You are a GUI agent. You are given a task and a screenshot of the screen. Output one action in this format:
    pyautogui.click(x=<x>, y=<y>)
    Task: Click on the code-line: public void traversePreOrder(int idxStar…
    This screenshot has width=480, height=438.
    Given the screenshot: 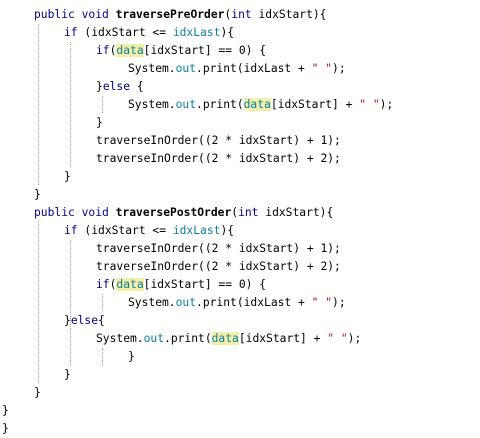 What is the action you would take?
    pyautogui.click(x=180, y=15)
    